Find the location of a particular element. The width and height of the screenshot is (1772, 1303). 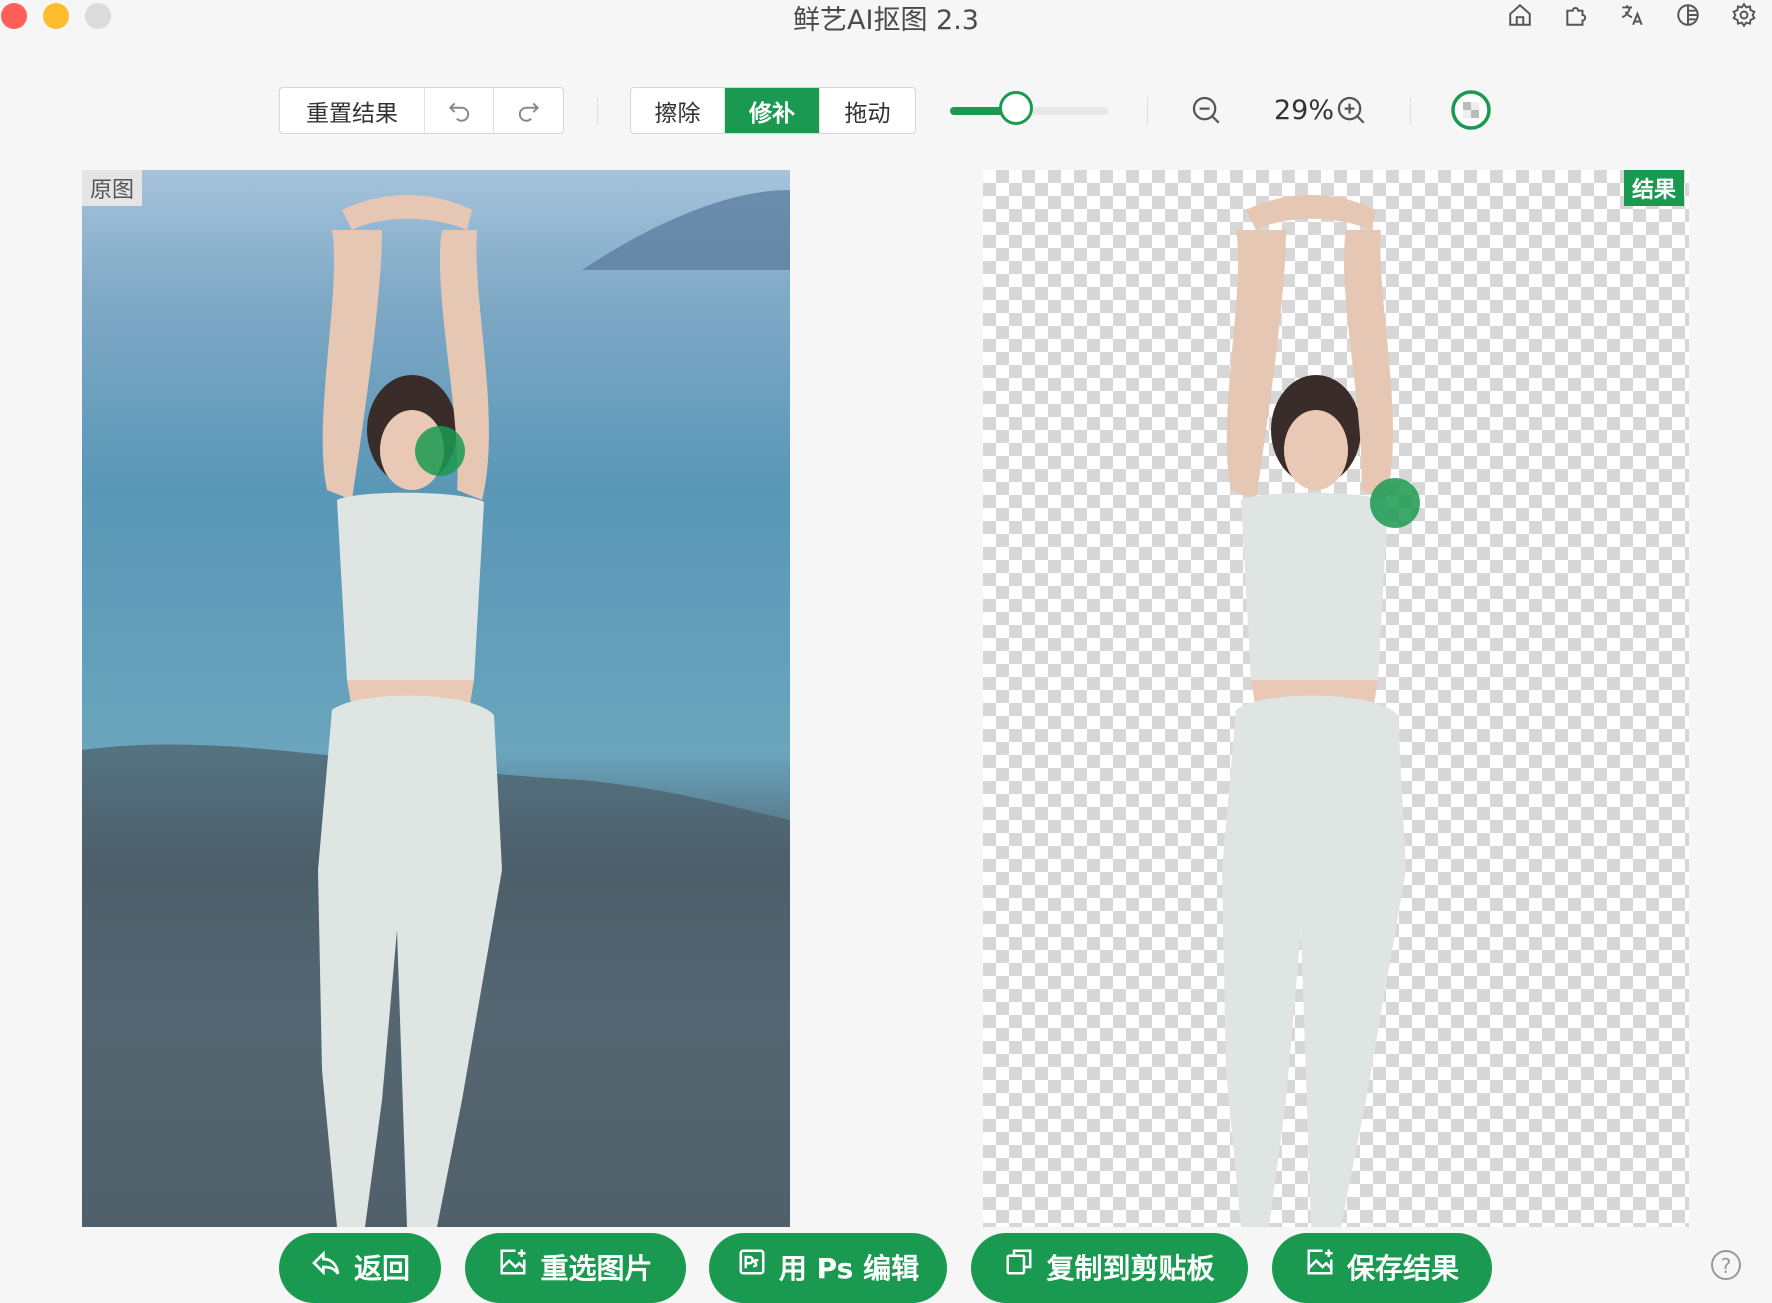

zoom-in-button is located at coordinates (1351, 112).